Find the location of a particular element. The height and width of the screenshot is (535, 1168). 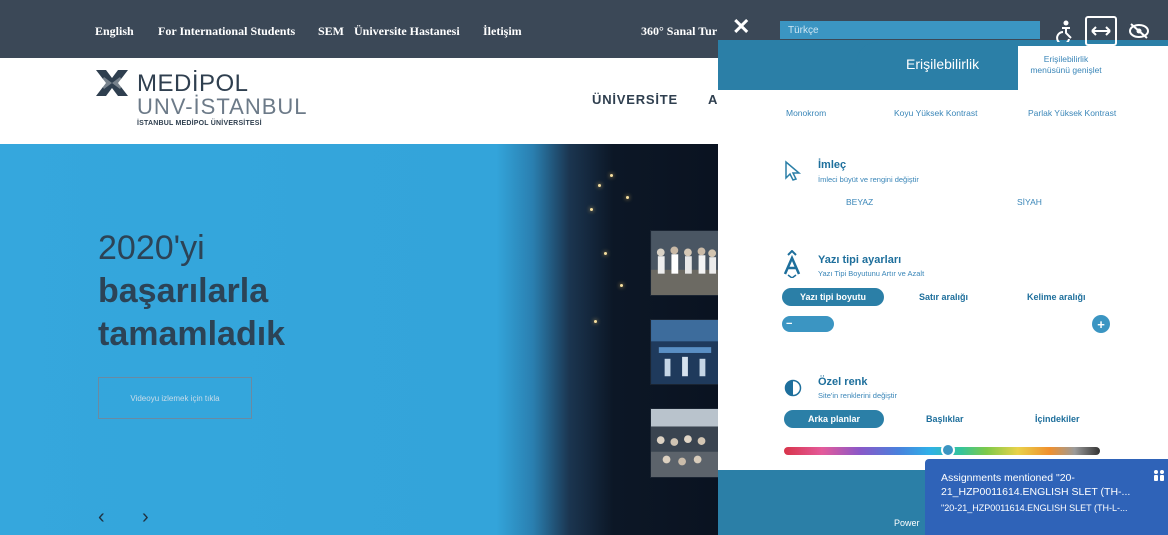

link-english: English is located at coordinates (114, 31).